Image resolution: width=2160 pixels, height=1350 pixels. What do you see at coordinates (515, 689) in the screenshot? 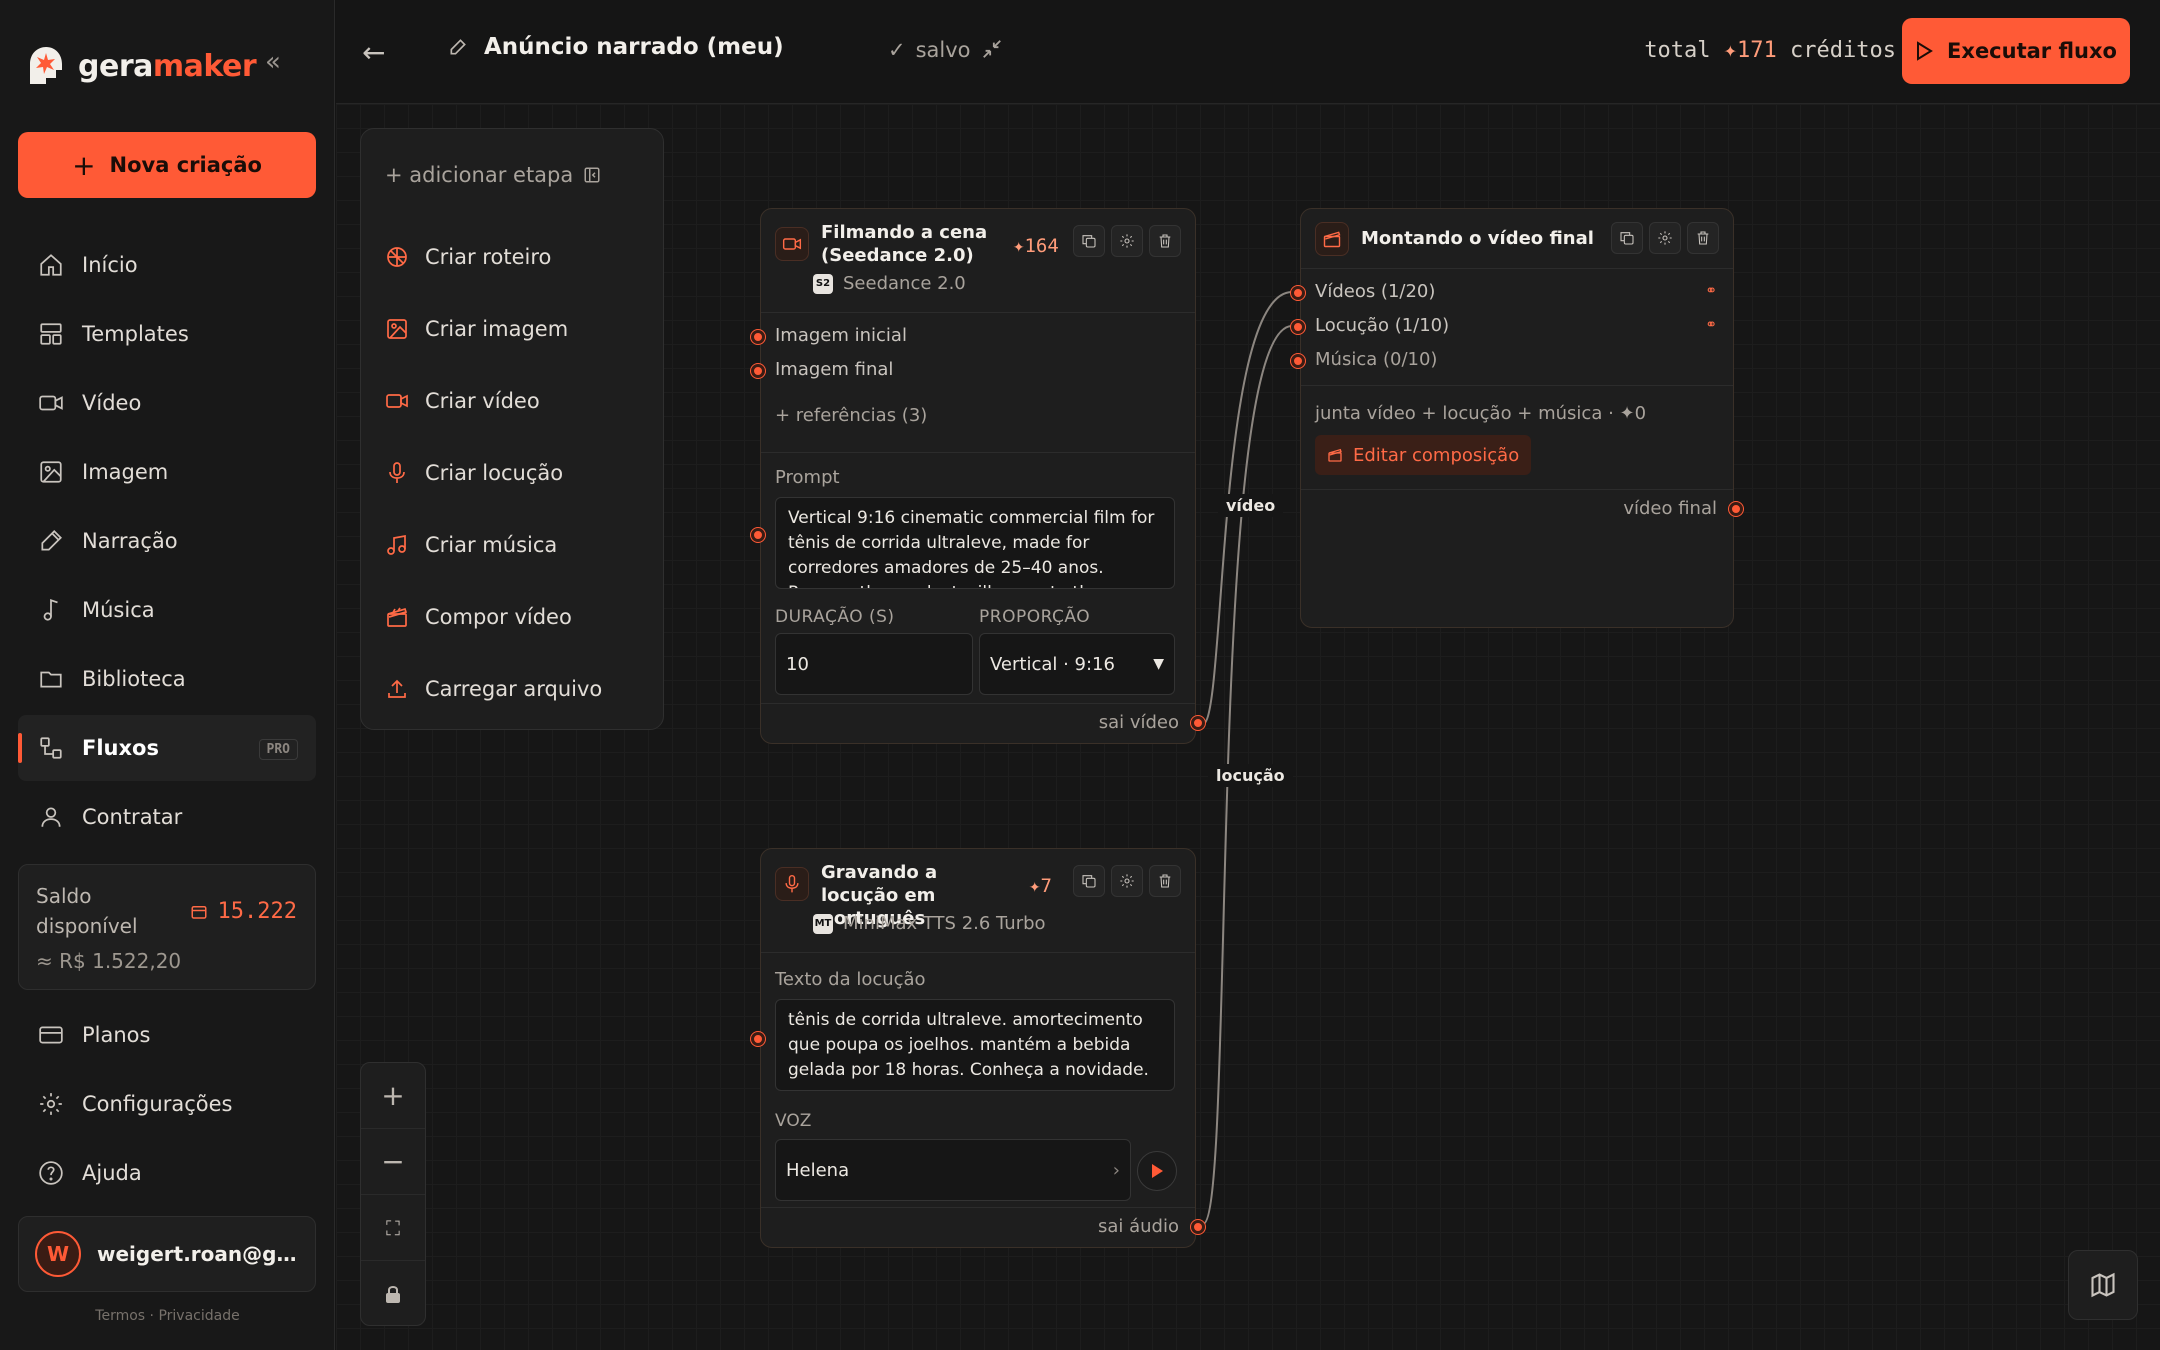
I see `add-upload-step: Carregar arquivo` at bounding box center [515, 689].